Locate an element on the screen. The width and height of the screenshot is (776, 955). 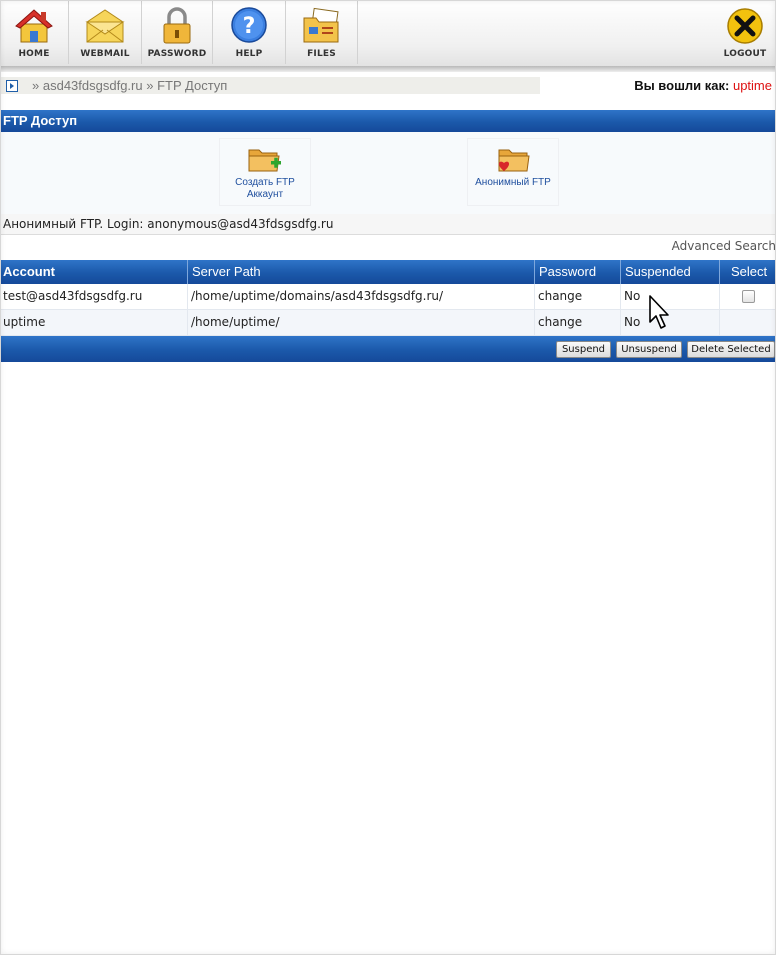
nav-label-password: PASSWORD is located at coordinates (177, 54).